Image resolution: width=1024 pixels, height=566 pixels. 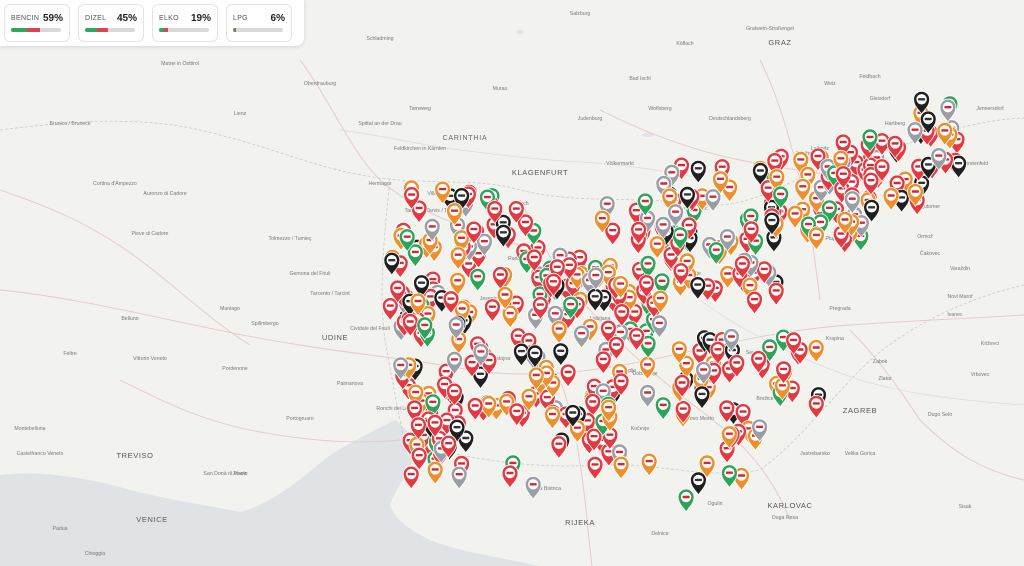 What do you see at coordinates (310, 274) in the screenshot?
I see `place-label: Gemona del Friuli` at bounding box center [310, 274].